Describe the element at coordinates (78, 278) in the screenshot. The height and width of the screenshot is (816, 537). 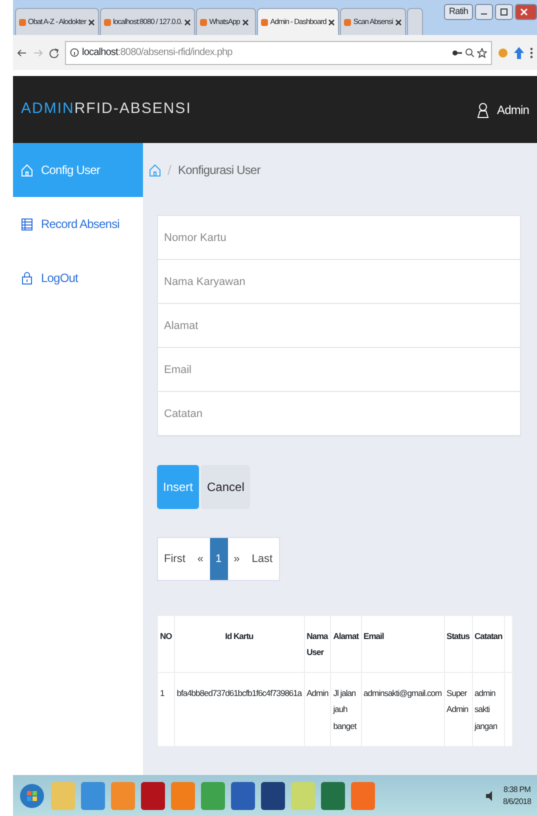
I see `sidebar-item: LogOut` at that location.